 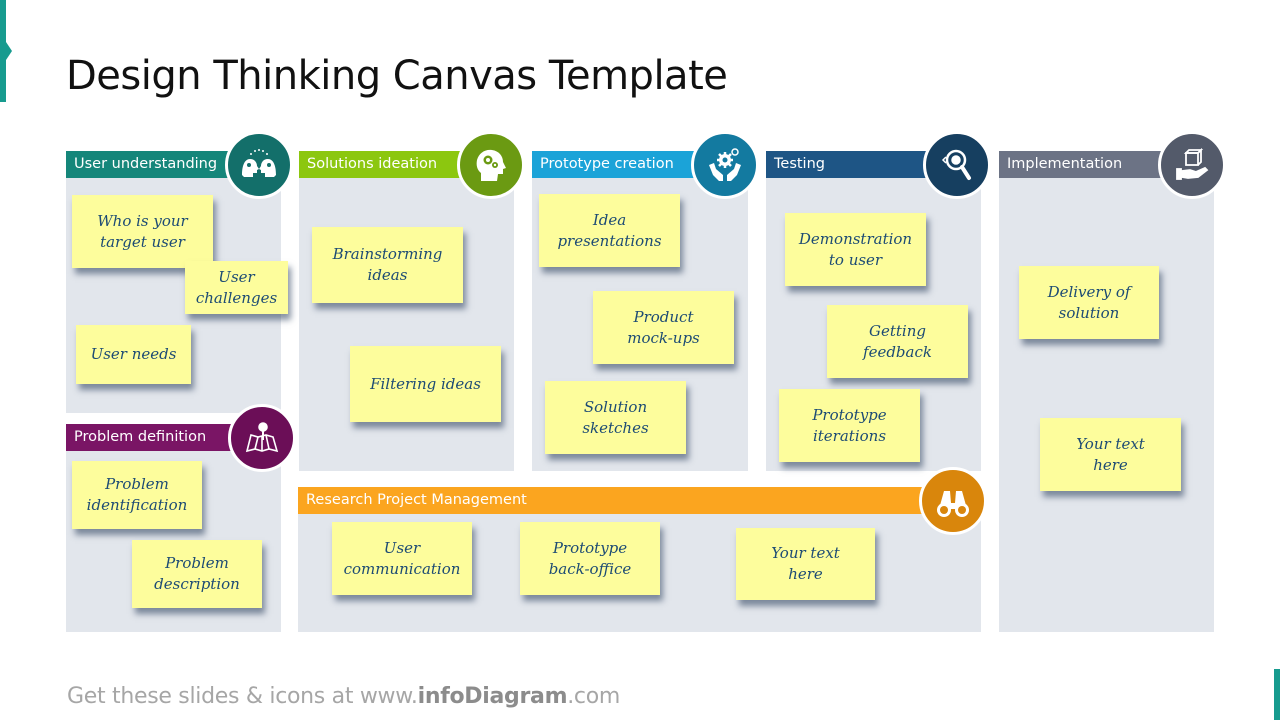 I want to click on footer-suffix: .com, so click(x=593, y=696).